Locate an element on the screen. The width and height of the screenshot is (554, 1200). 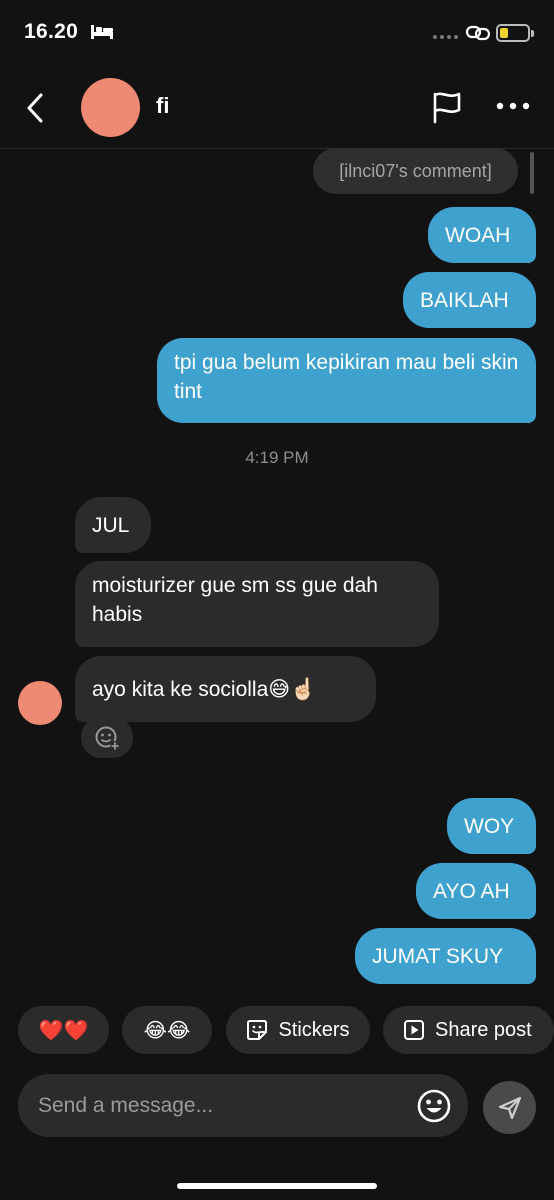
quick-reply-hearts: ❤️❤️ is located at coordinates (63, 1030).